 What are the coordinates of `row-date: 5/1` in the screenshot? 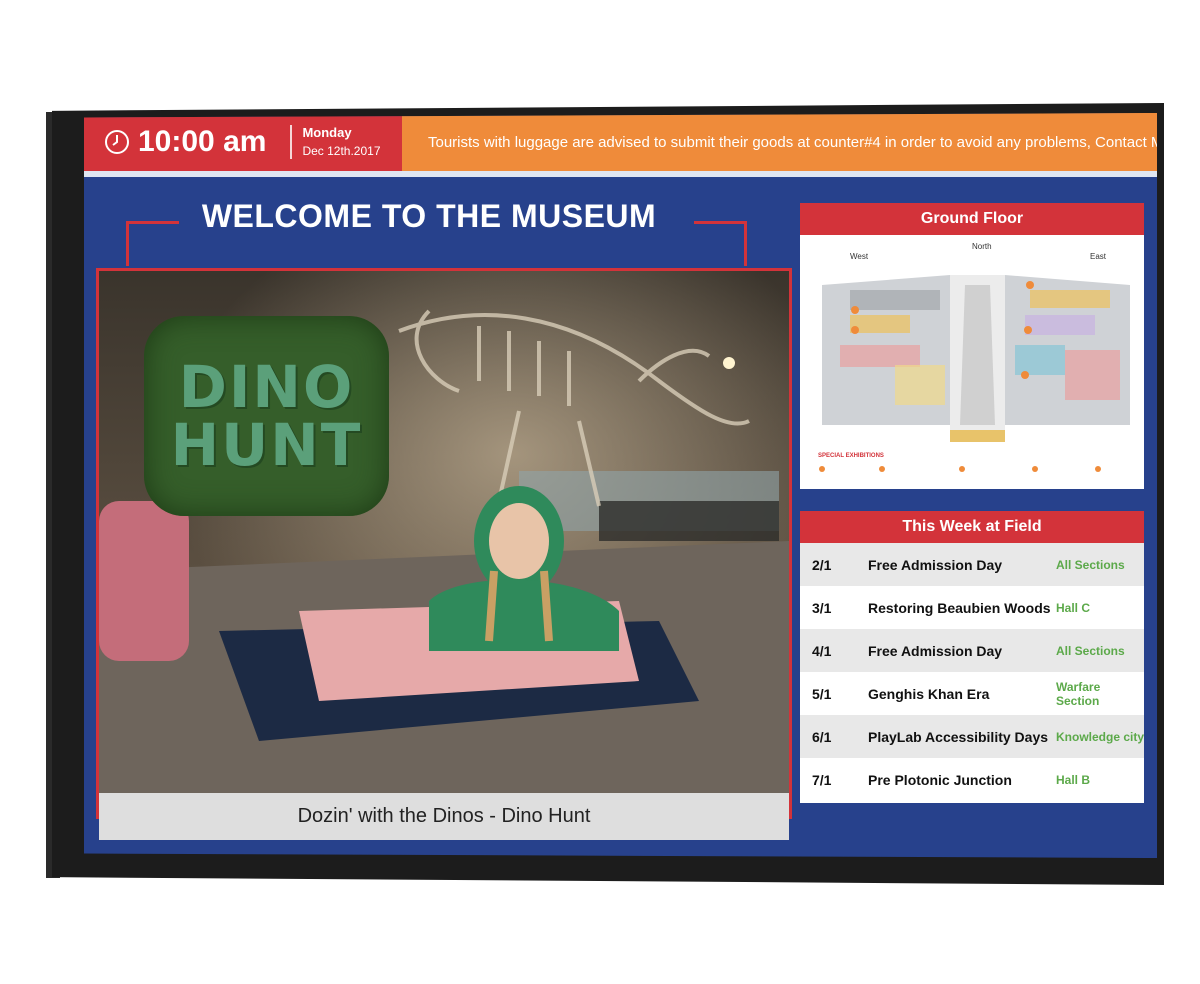 It's located at (822, 693).